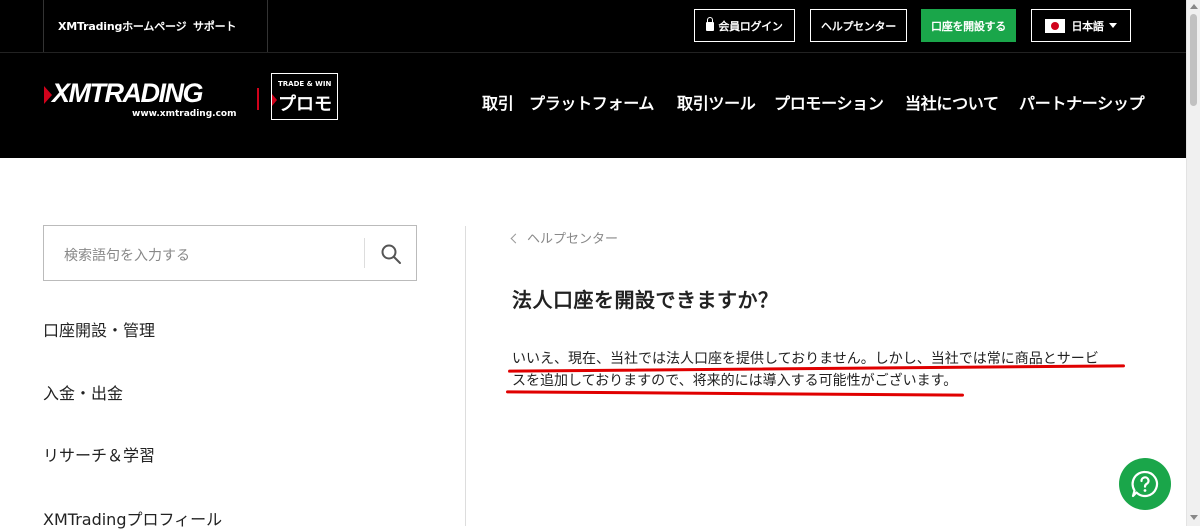 The image size is (1200, 530). What do you see at coordinates (305, 104) in the screenshot?
I see `promo-main-text: プロモ` at bounding box center [305, 104].